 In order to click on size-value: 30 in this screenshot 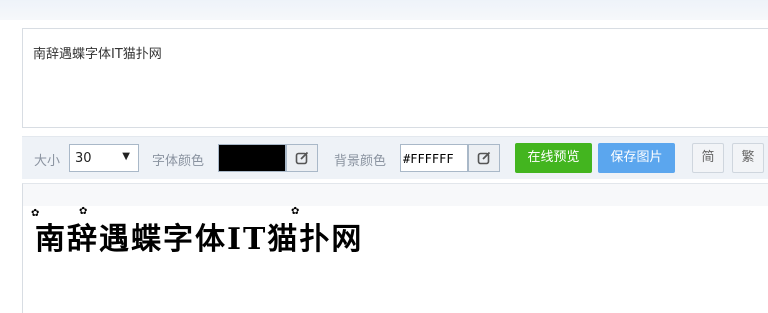, I will do `click(83, 158)`.